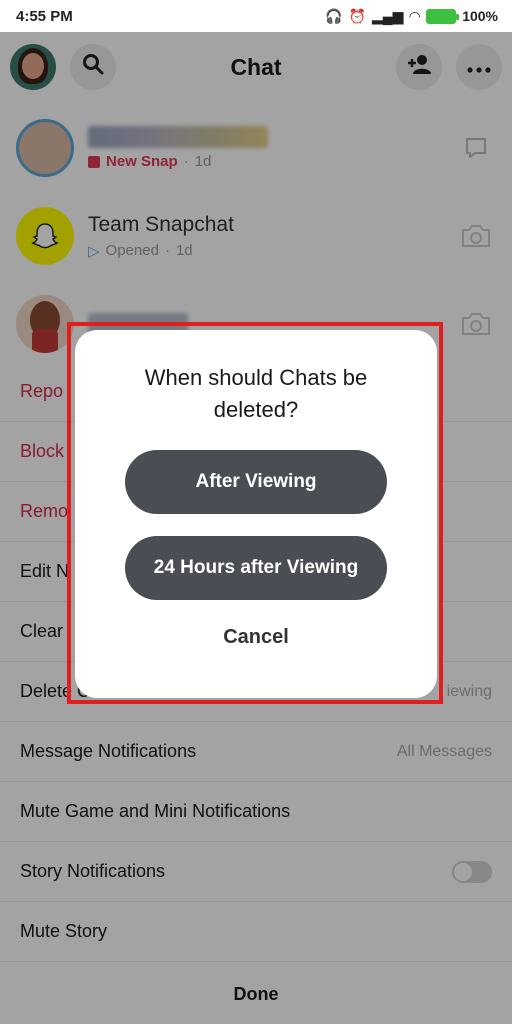 This screenshot has width=512, height=1024. I want to click on wifi-icon: ◠, so click(415, 15).